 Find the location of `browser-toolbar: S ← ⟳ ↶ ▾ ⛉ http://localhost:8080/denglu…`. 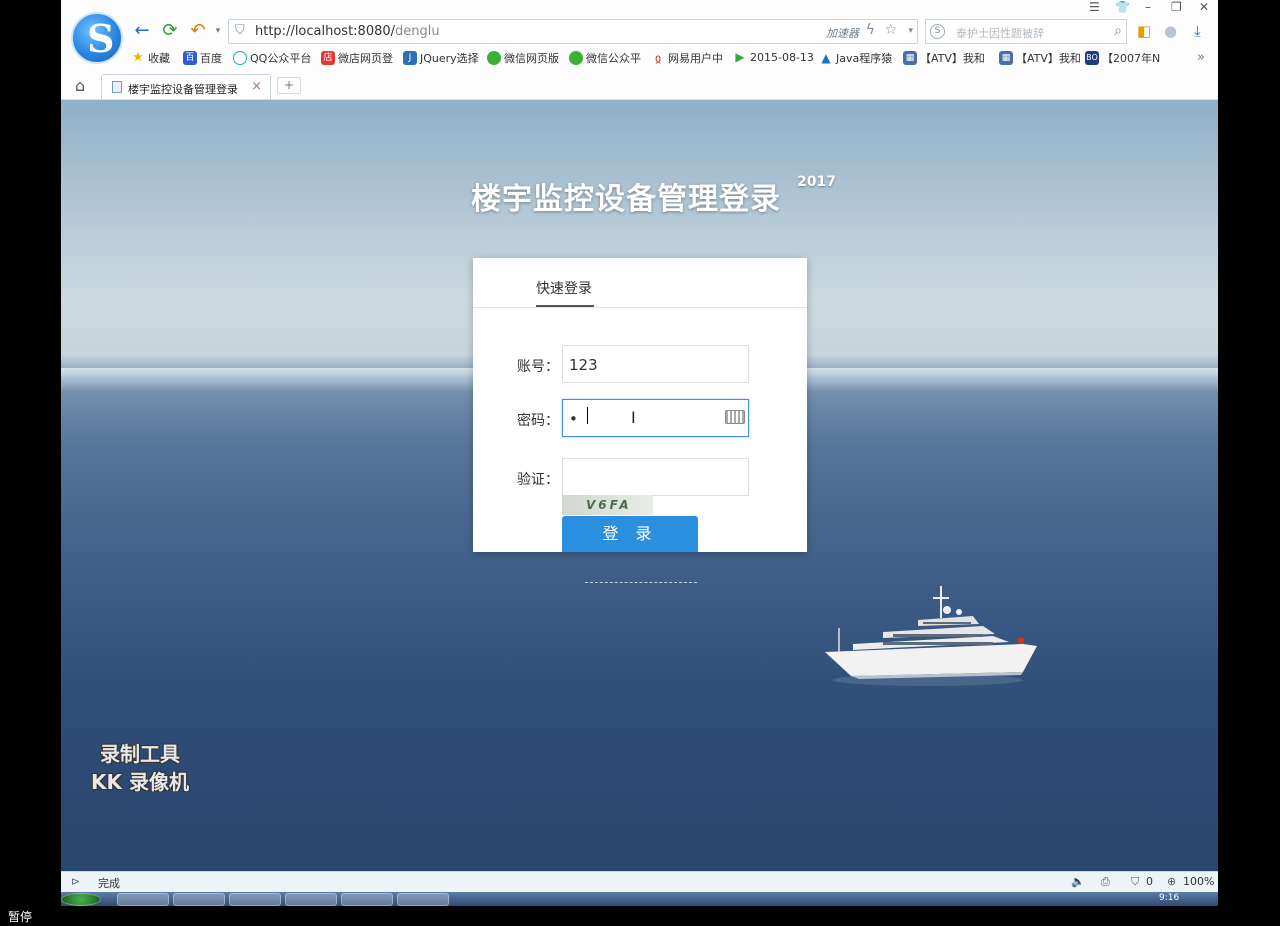

browser-toolbar: S ← ⟳ ↶ ▾ ⛉ http://localhost:8080/denglu… is located at coordinates (639, 50).